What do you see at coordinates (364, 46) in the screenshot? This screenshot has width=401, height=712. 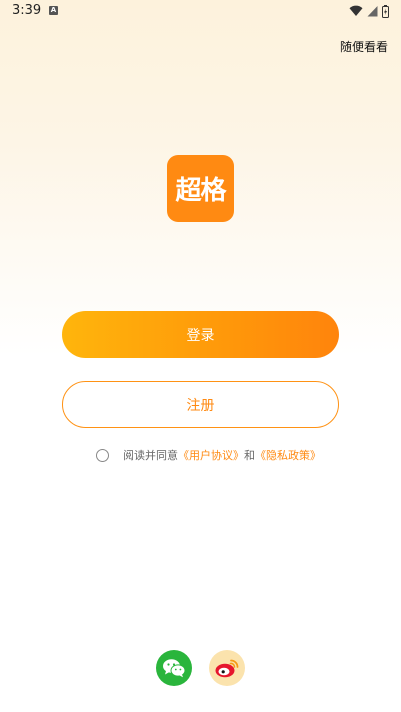 I see `skip-browse-link: 随便看看` at bounding box center [364, 46].